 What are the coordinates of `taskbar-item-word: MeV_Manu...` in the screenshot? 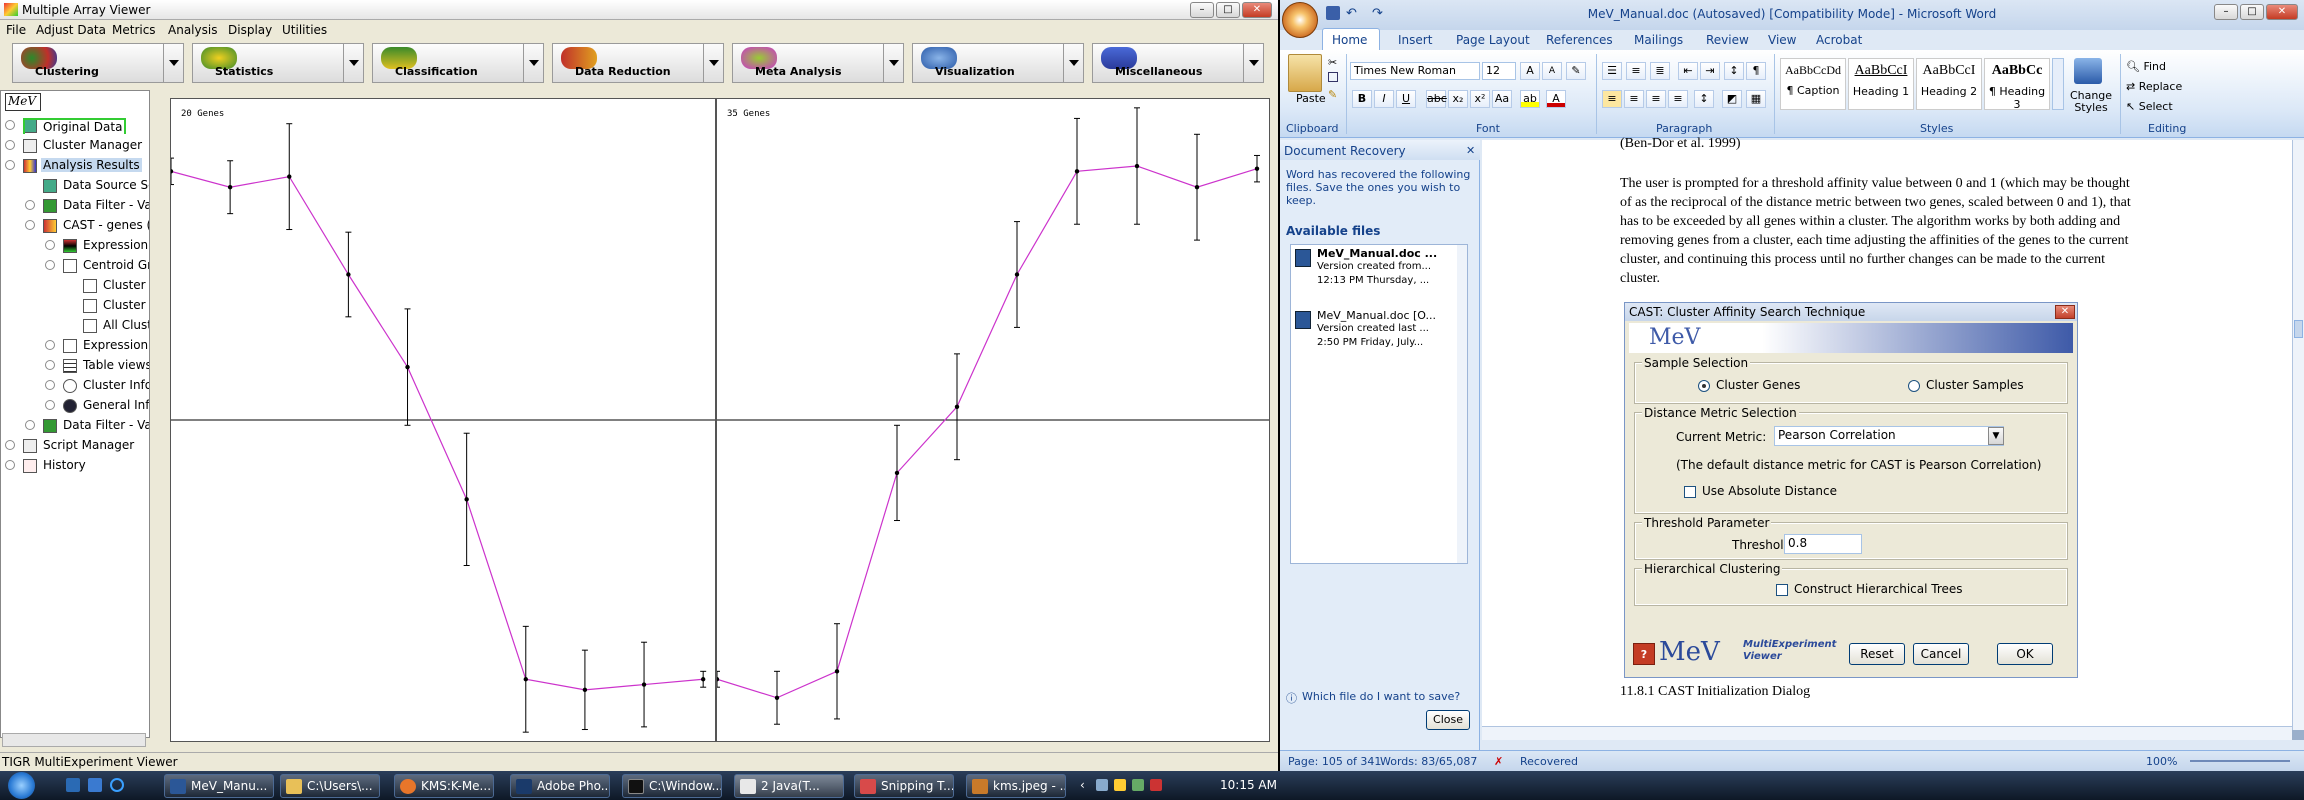 It's located at (219, 786).